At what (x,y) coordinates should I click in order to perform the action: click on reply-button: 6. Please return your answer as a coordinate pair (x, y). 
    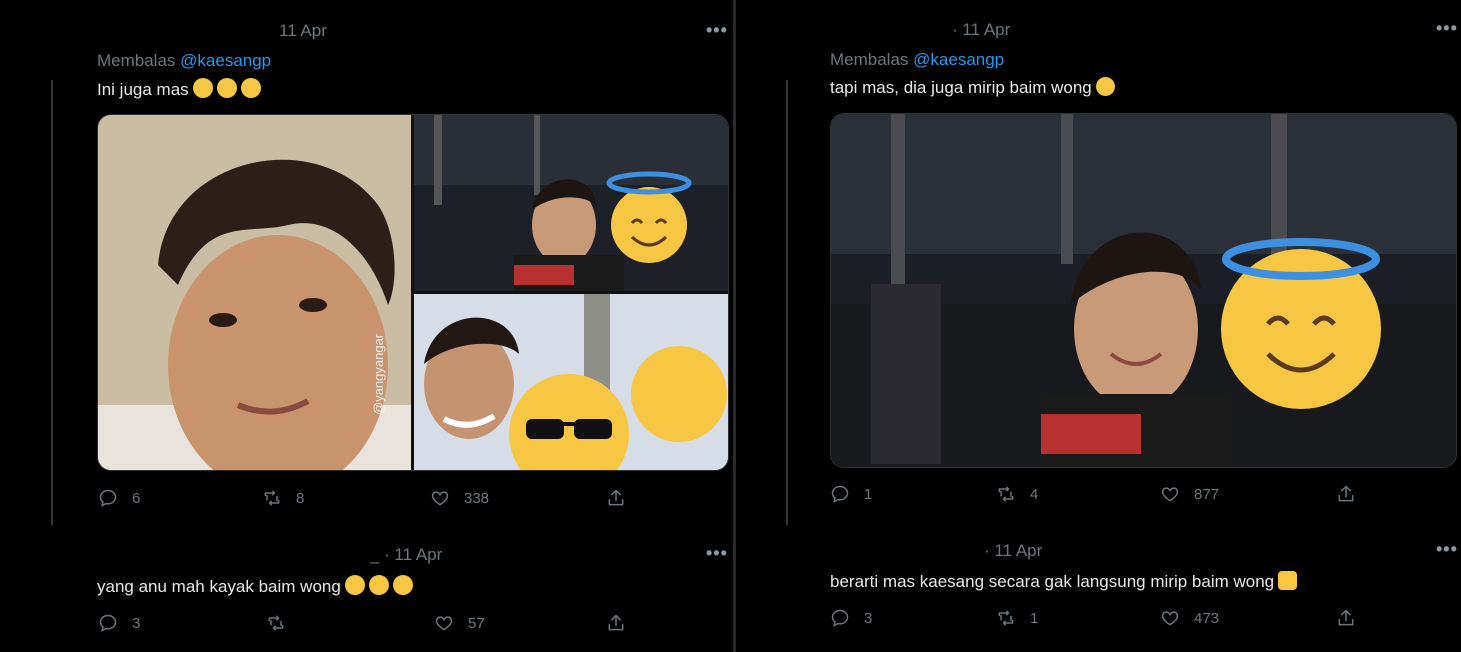
    Looking at the image, I should click on (119, 498).